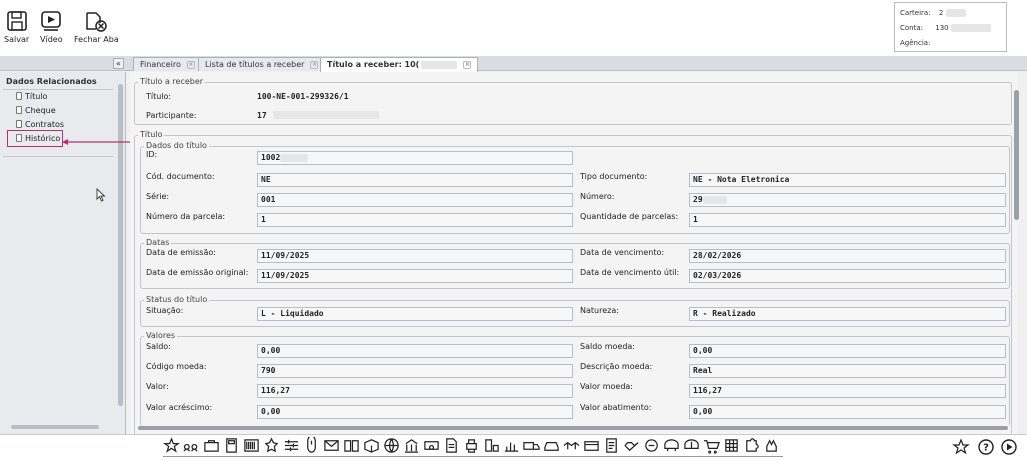  Describe the element at coordinates (101, 195) in the screenshot. I see `mouse-pointer-icon` at that location.